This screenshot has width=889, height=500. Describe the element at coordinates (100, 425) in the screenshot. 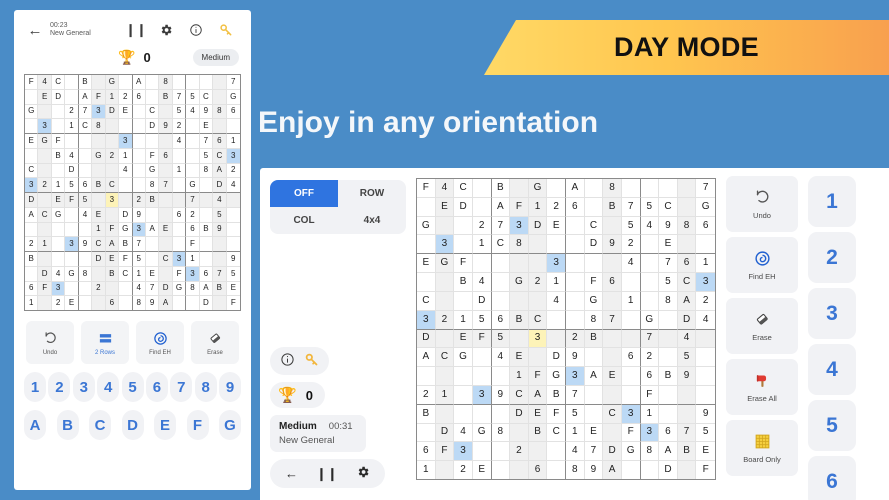

I see `key-C: C` at that location.